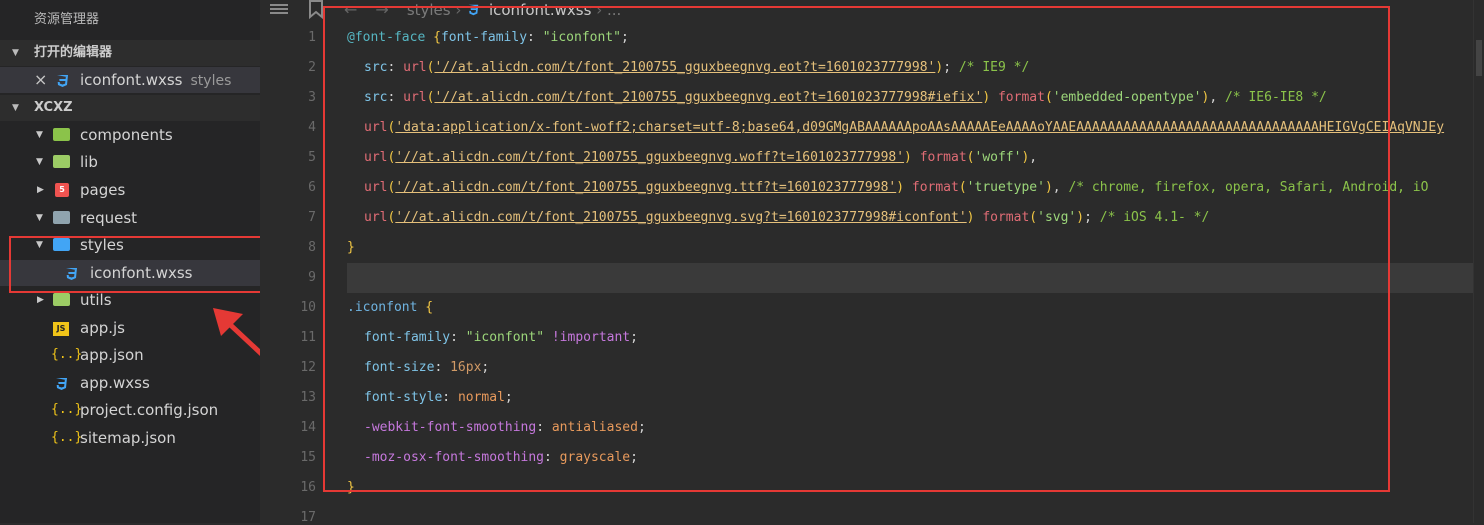 The image size is (1484, 525). Describe the element at coordinates (115, 383) in the screenshot. I see `tree-item-label: app.wxss` at that location.